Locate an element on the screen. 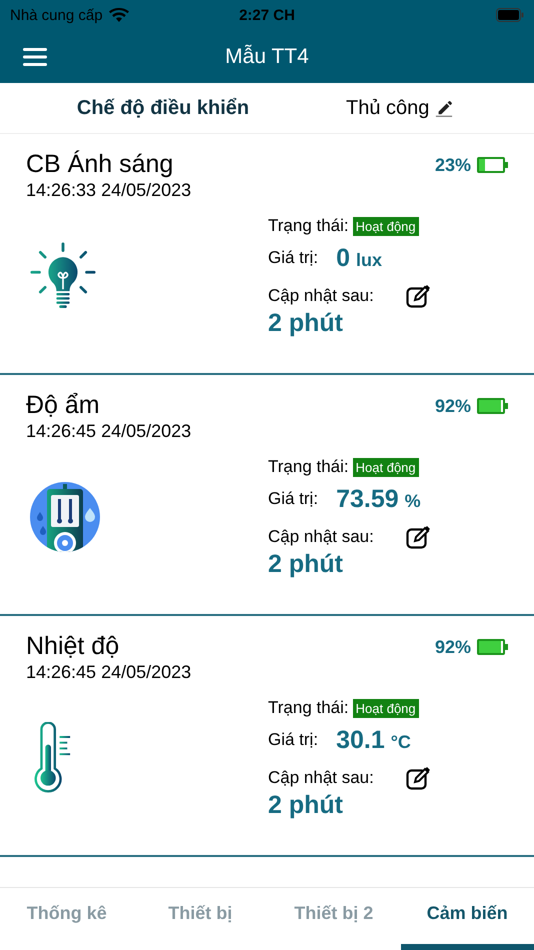 The image size is (534, 950). timestamp: 14:26:33 24/05/2023 is located at coordinates (109, 190).